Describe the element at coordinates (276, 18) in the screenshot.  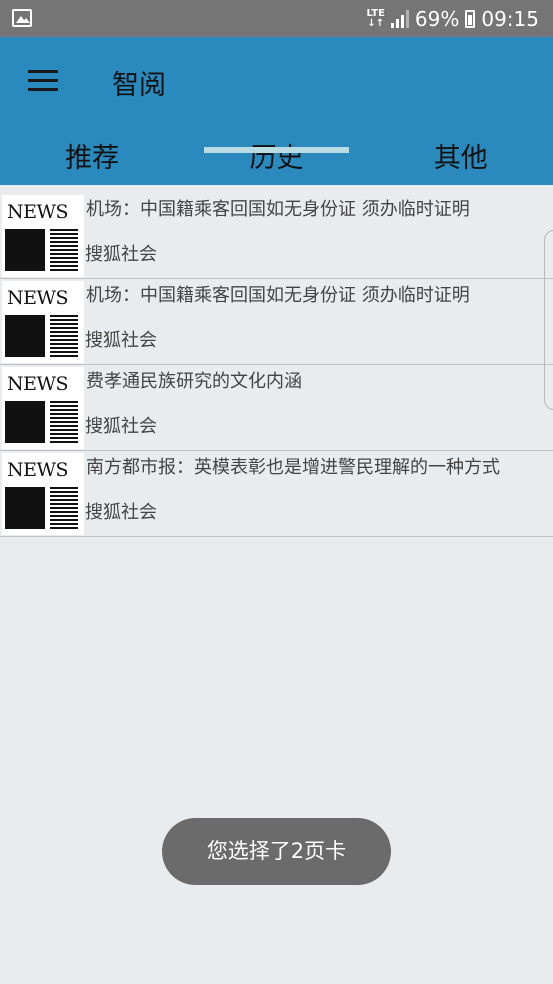
I see `status-bar: LTE ↓↑ 69% 09:15` at that location.